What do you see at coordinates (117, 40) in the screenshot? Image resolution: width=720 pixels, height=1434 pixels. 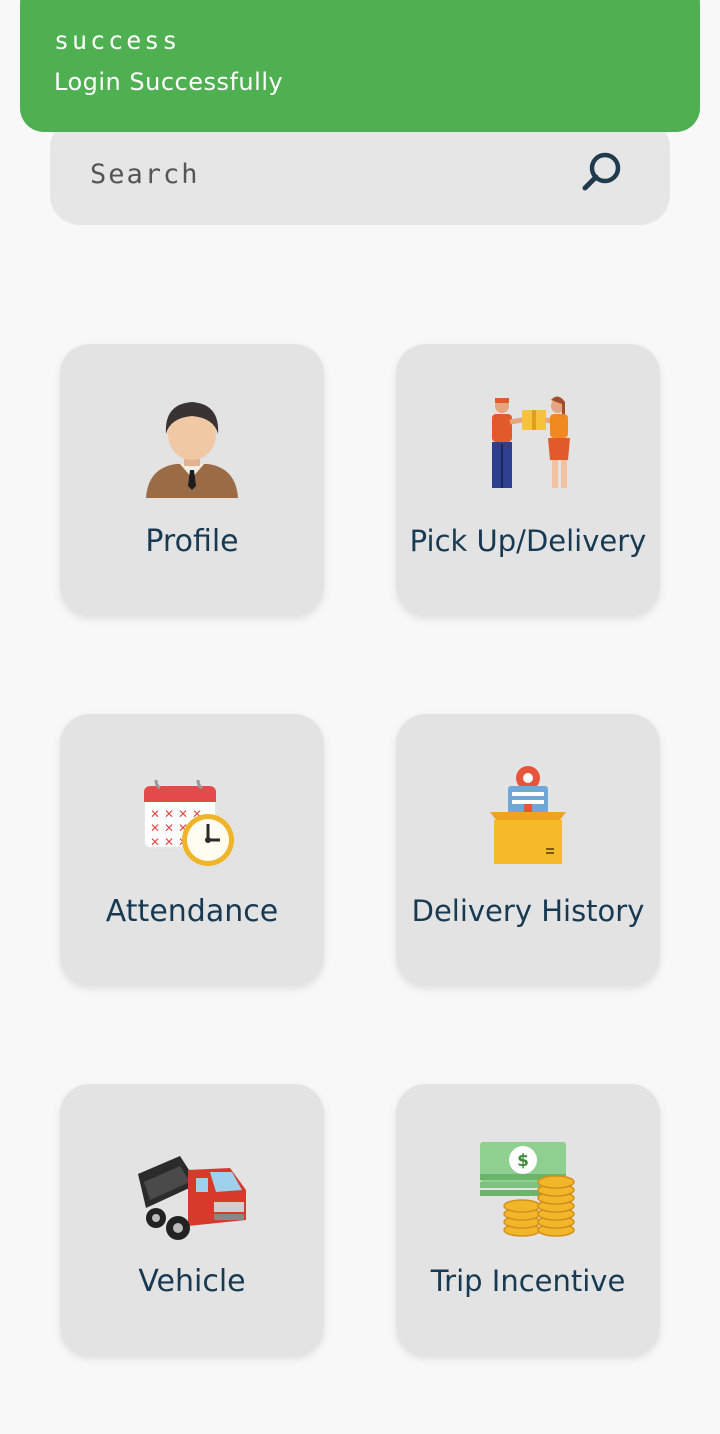 I see `toast-title: success` at bounding box center [117, 40].